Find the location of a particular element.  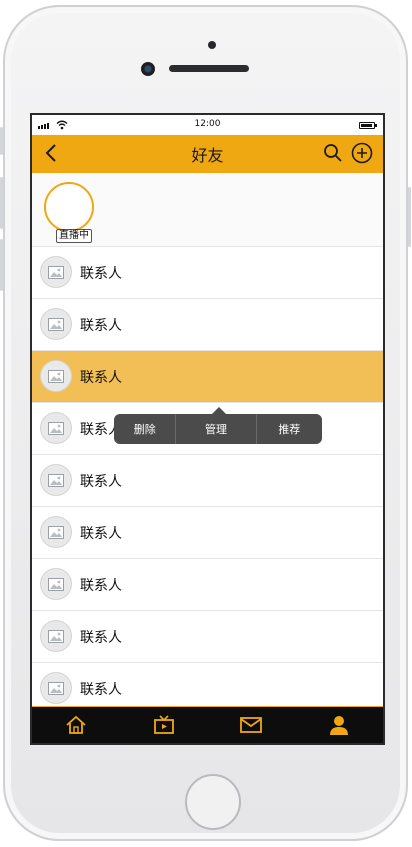

volume-down-button is located at coordinates (1, 265).